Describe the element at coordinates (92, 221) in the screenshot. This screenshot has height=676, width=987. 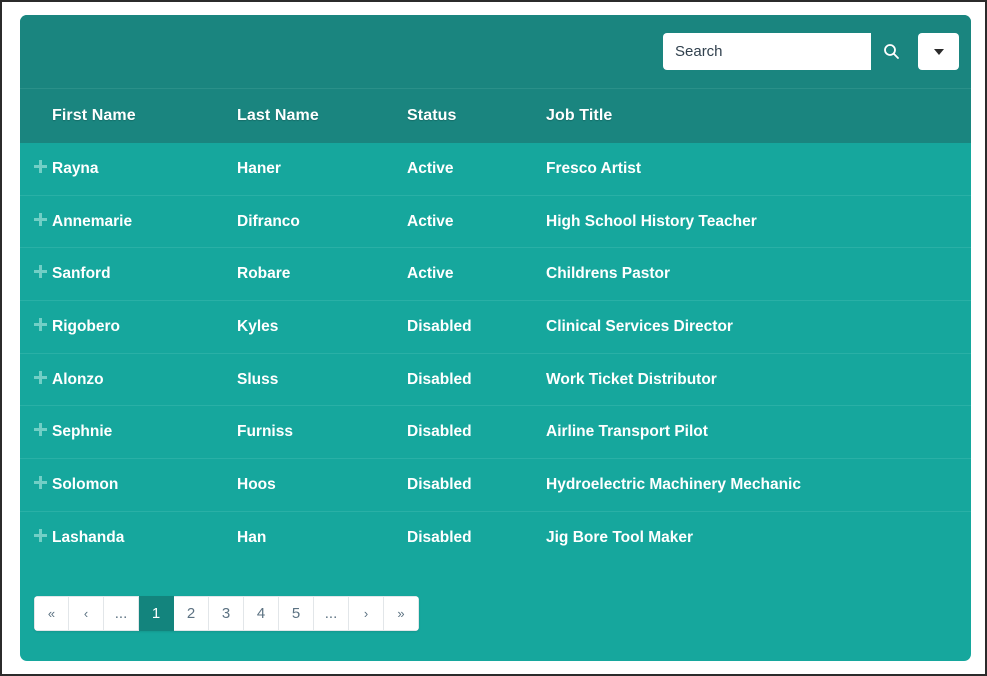
I see `cell-first-name: Annemarie` at that location.